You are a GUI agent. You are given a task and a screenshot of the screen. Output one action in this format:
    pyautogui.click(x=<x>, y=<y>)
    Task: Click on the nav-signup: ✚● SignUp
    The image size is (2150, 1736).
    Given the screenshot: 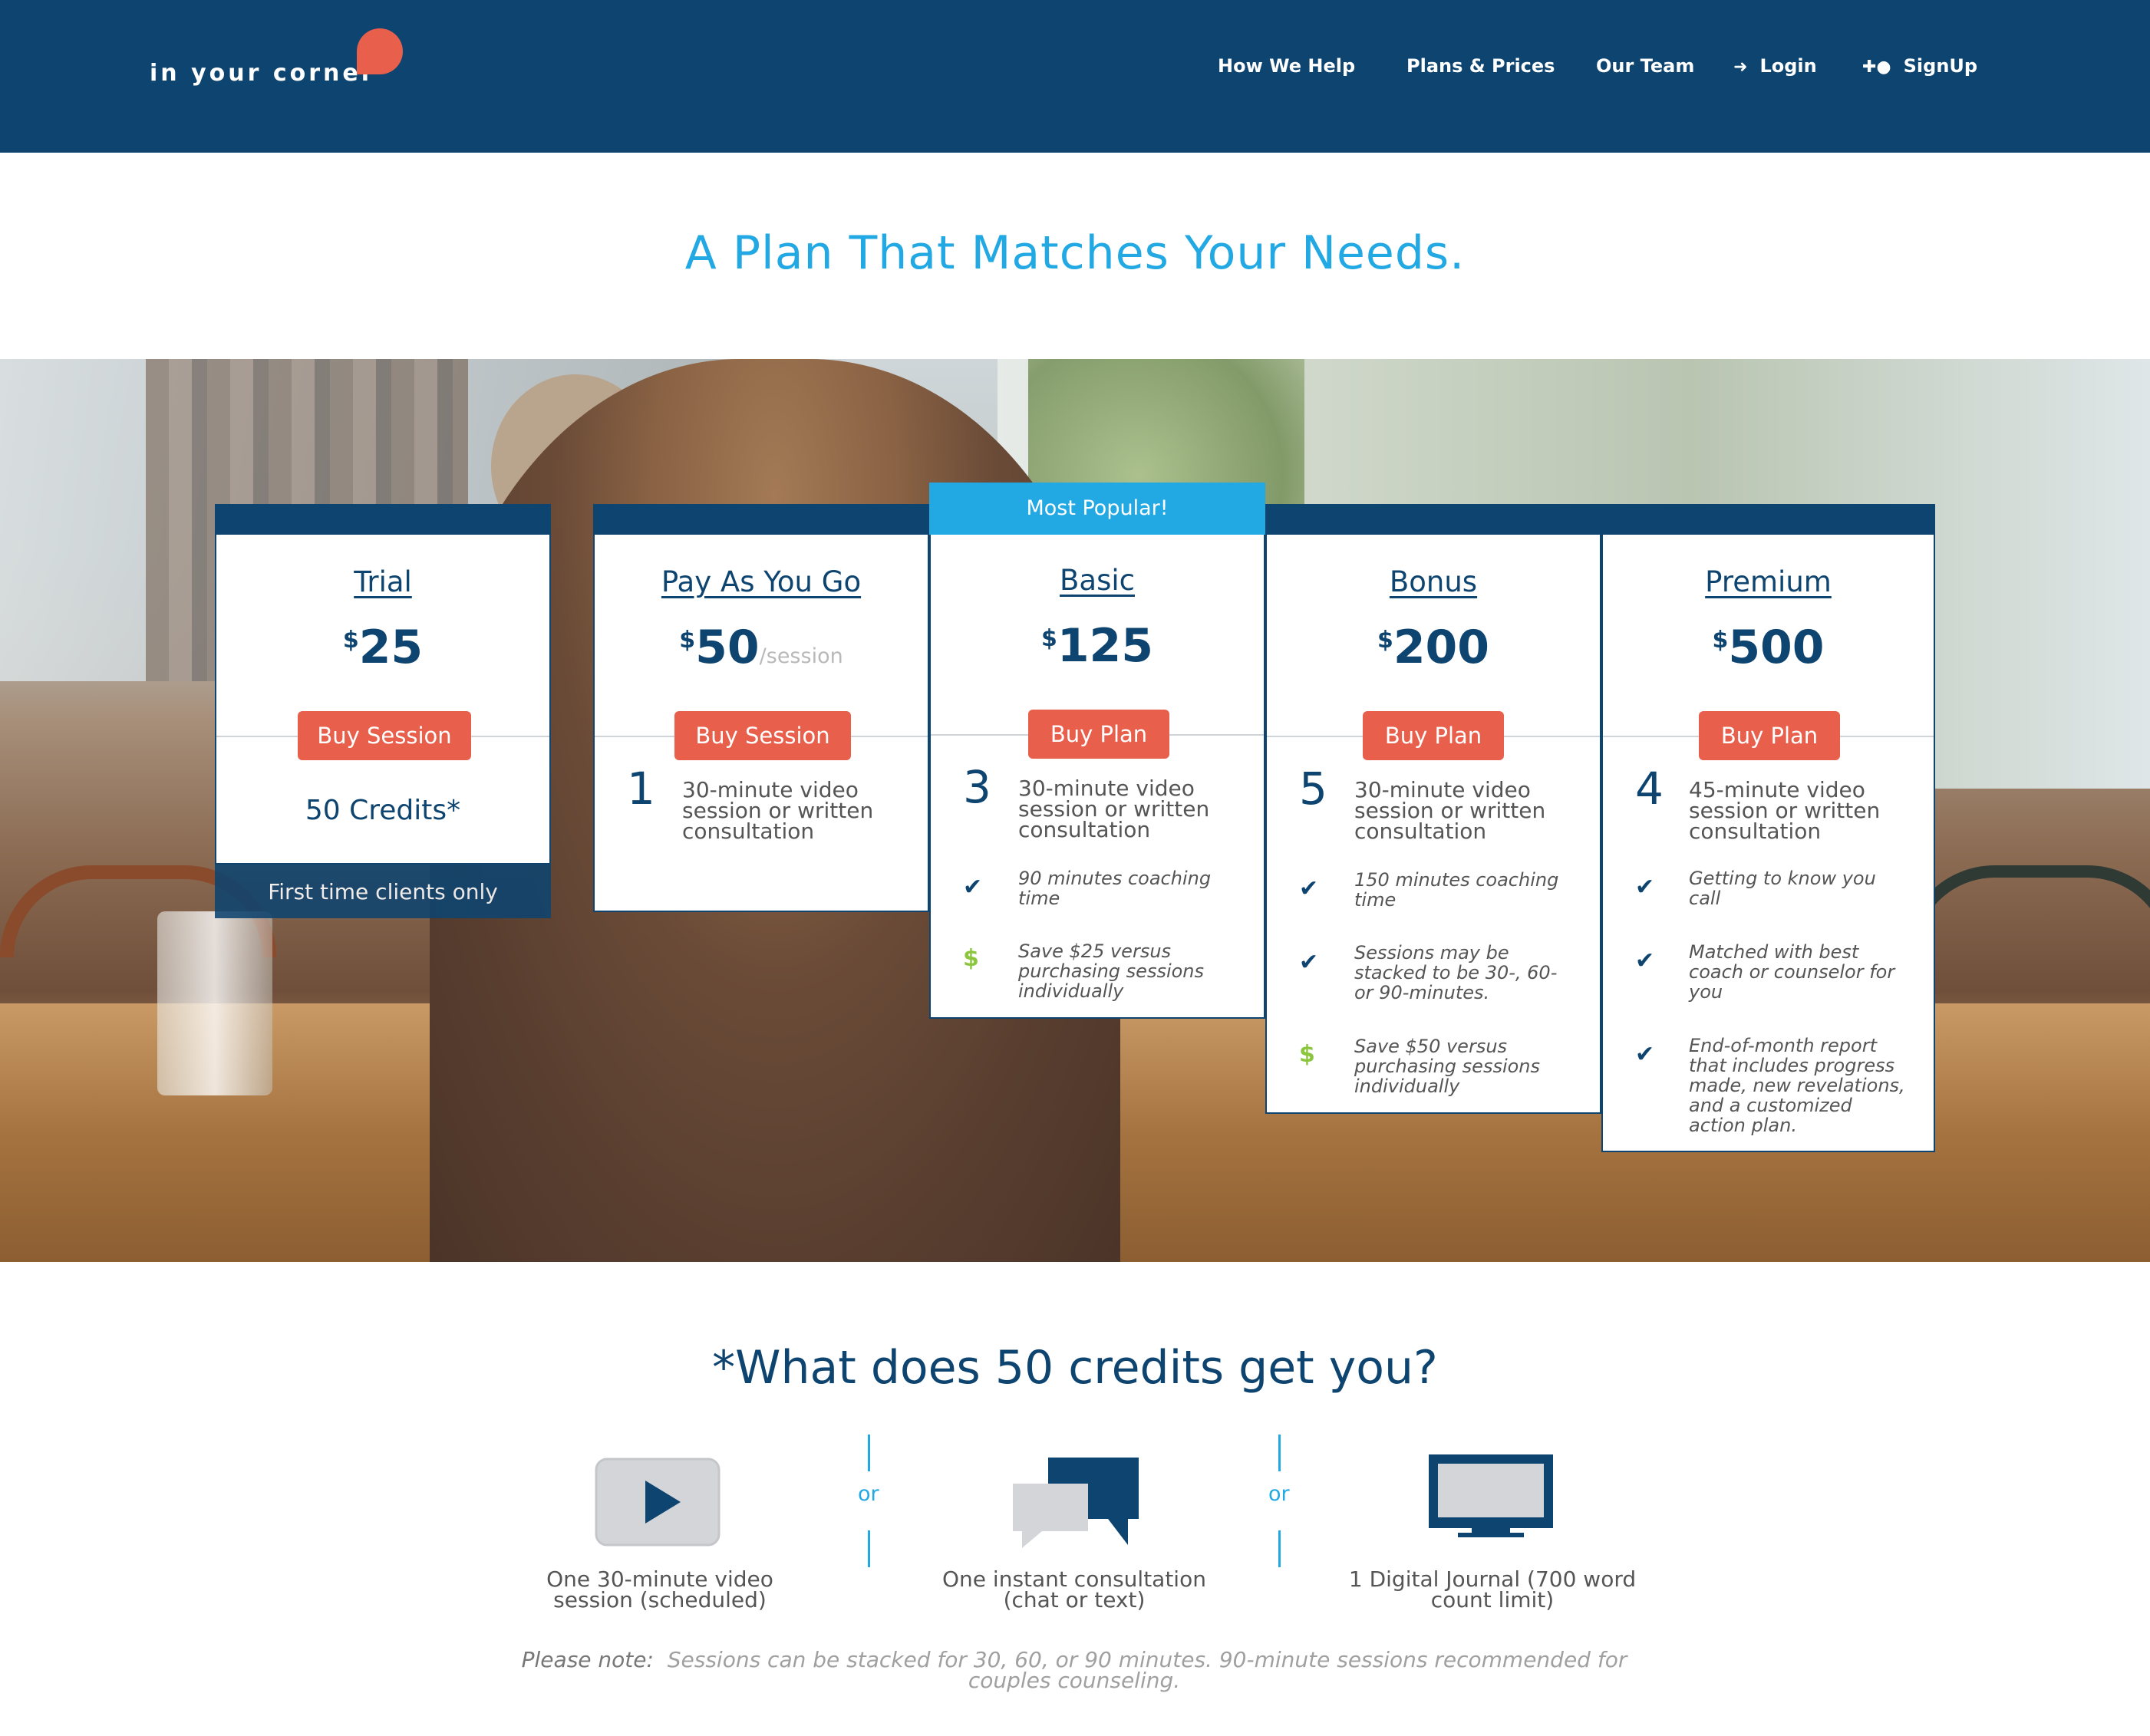 What is the action you would take?
    pyautogui.click(x=1919, y=66)
    